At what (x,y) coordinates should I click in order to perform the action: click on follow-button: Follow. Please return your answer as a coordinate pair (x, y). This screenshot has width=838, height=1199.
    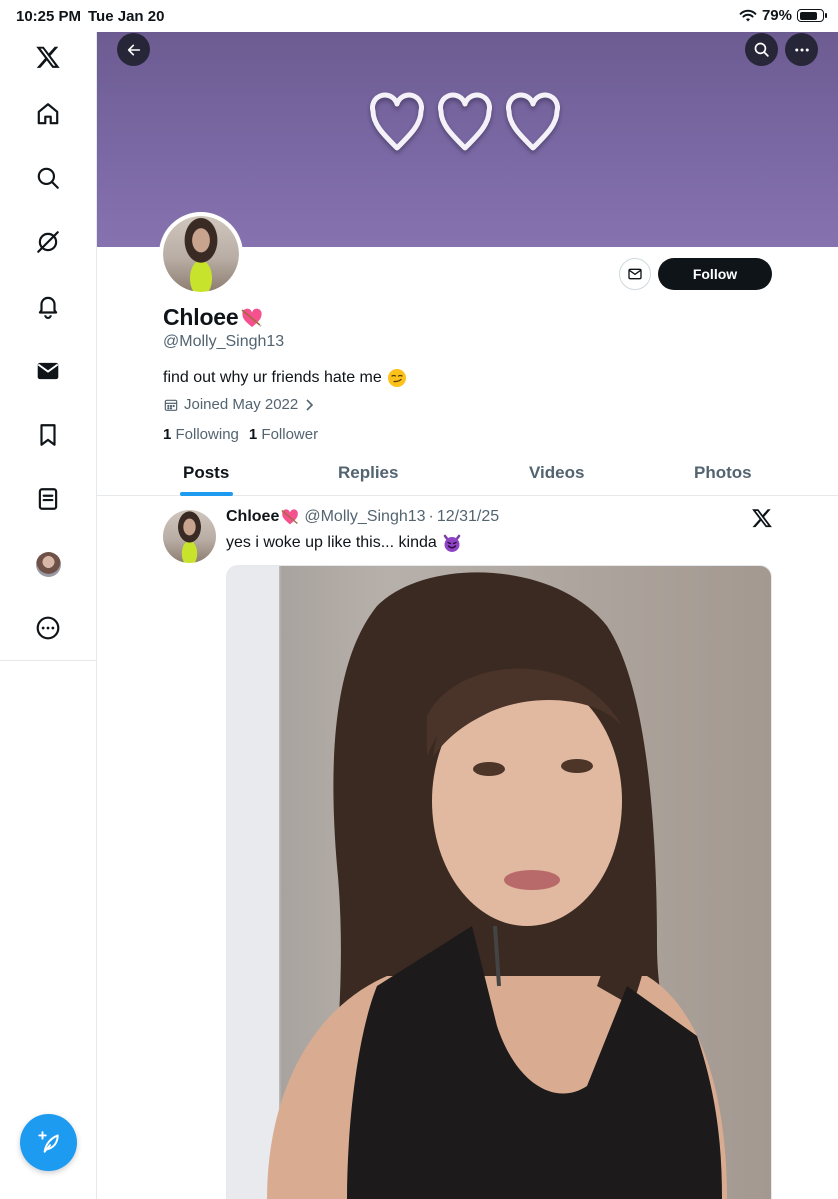
    Looking at the image, I should click on (715, 274).